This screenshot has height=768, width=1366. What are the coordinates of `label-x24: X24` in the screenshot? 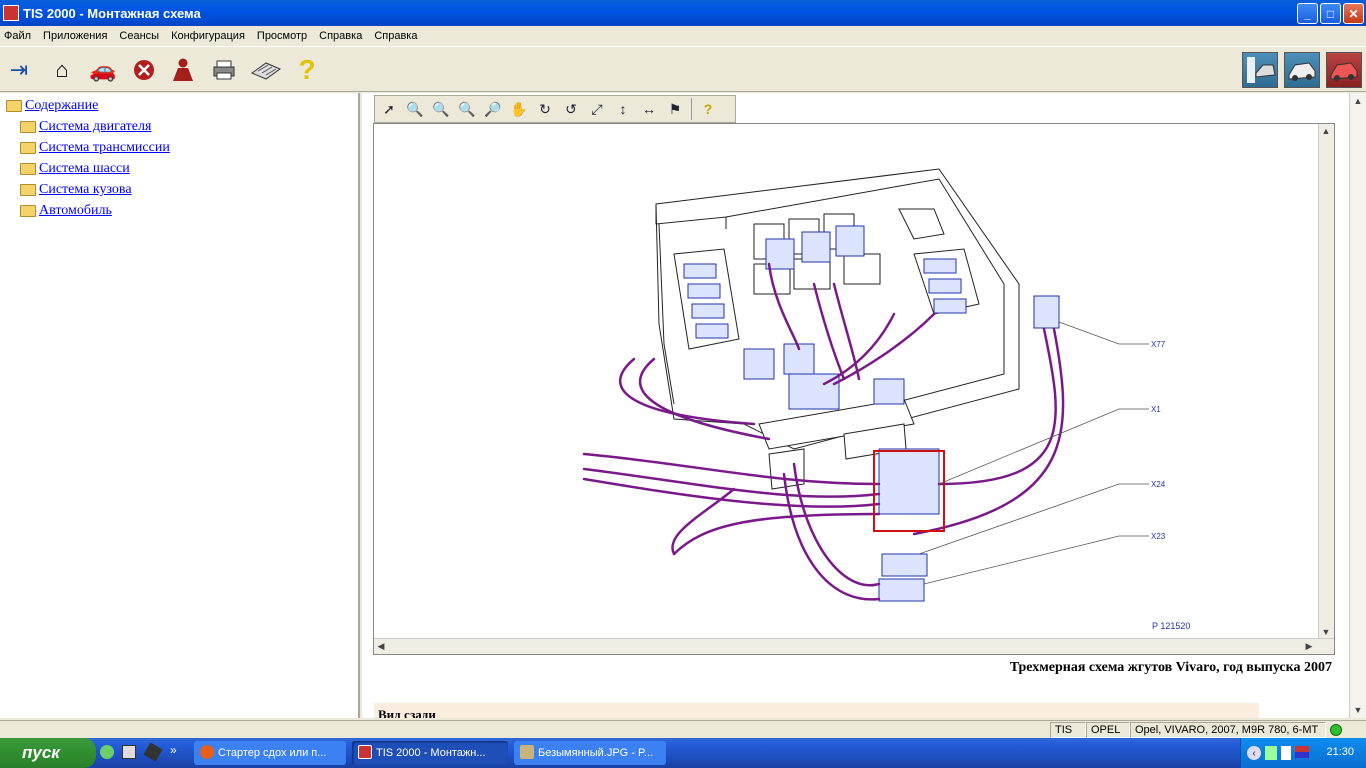 It's located at (1158, 484).